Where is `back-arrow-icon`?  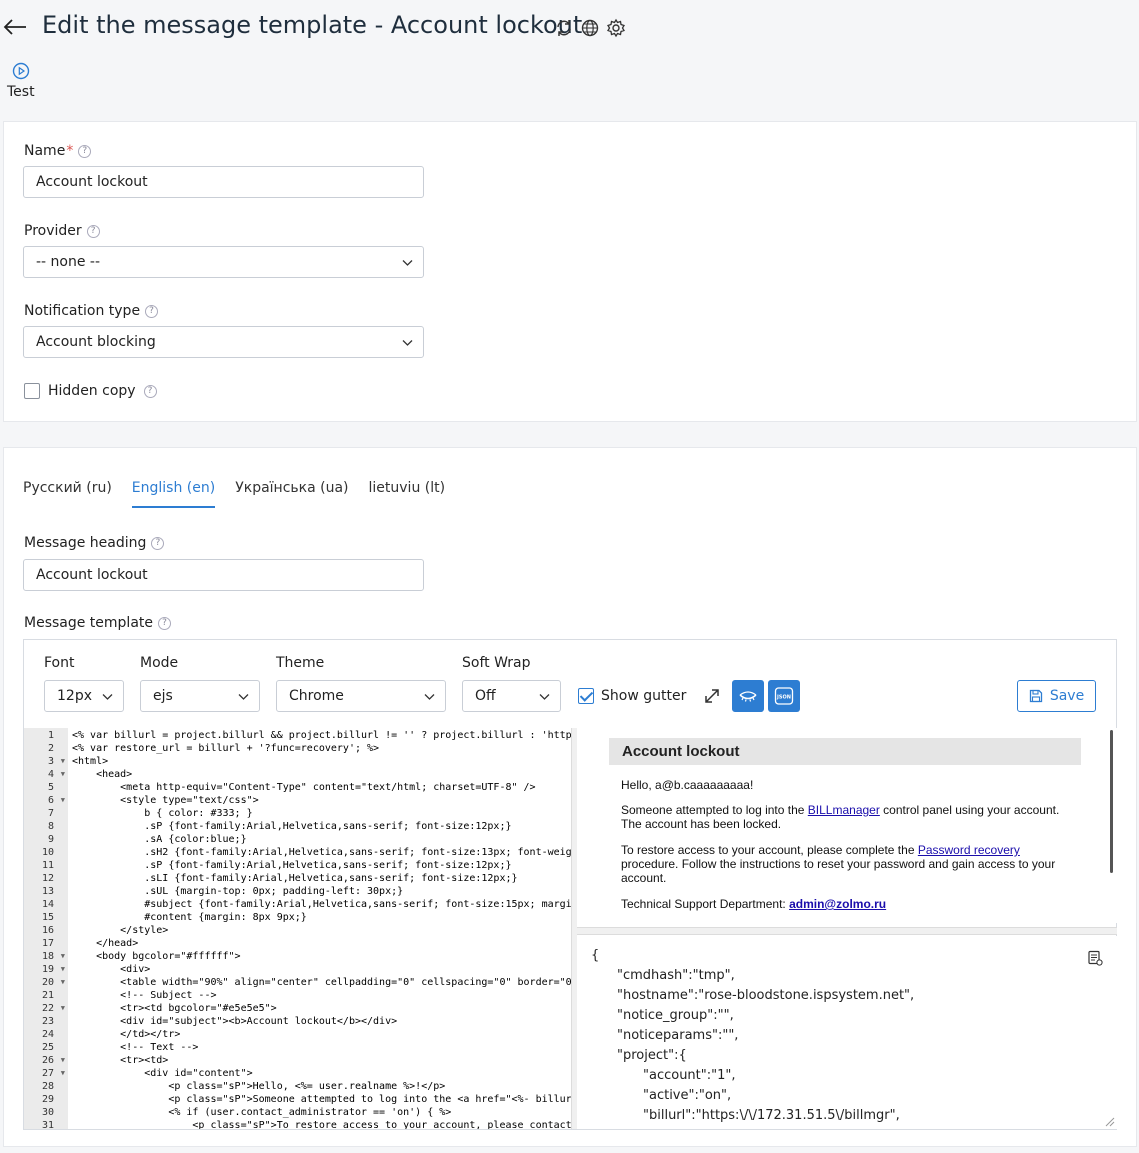 back-arrow-icon is located at coordinates (15, 27).